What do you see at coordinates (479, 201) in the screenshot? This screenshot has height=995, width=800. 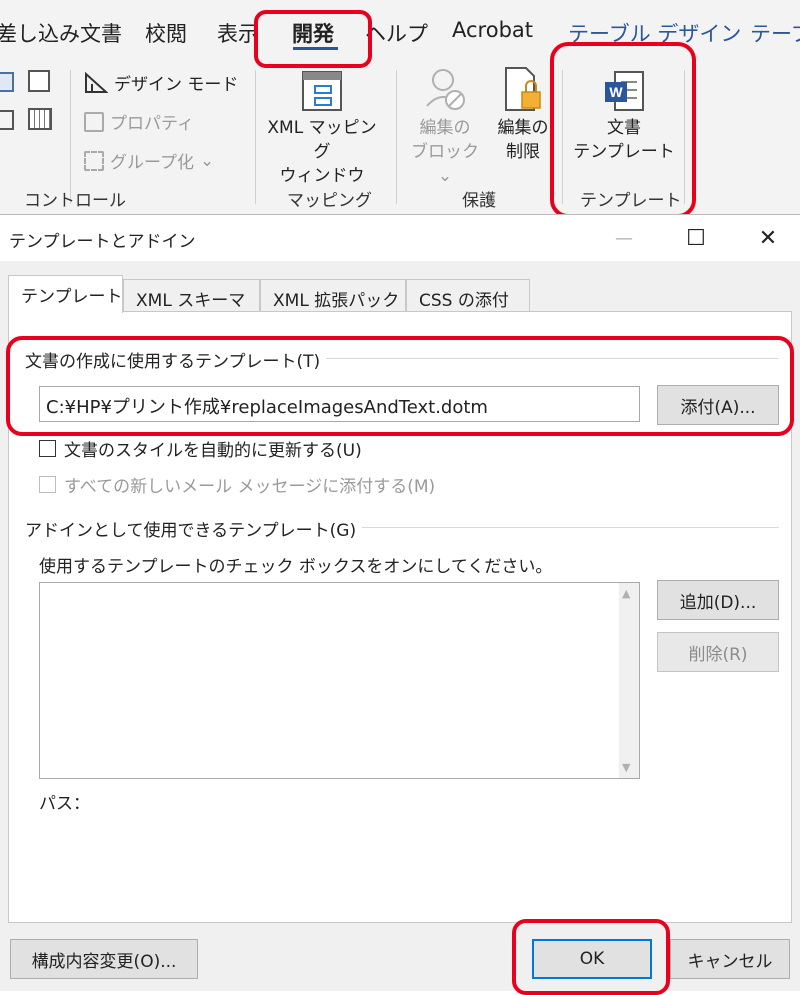 I see `protect-group-label: 保護` at bounding box center [479, 201].